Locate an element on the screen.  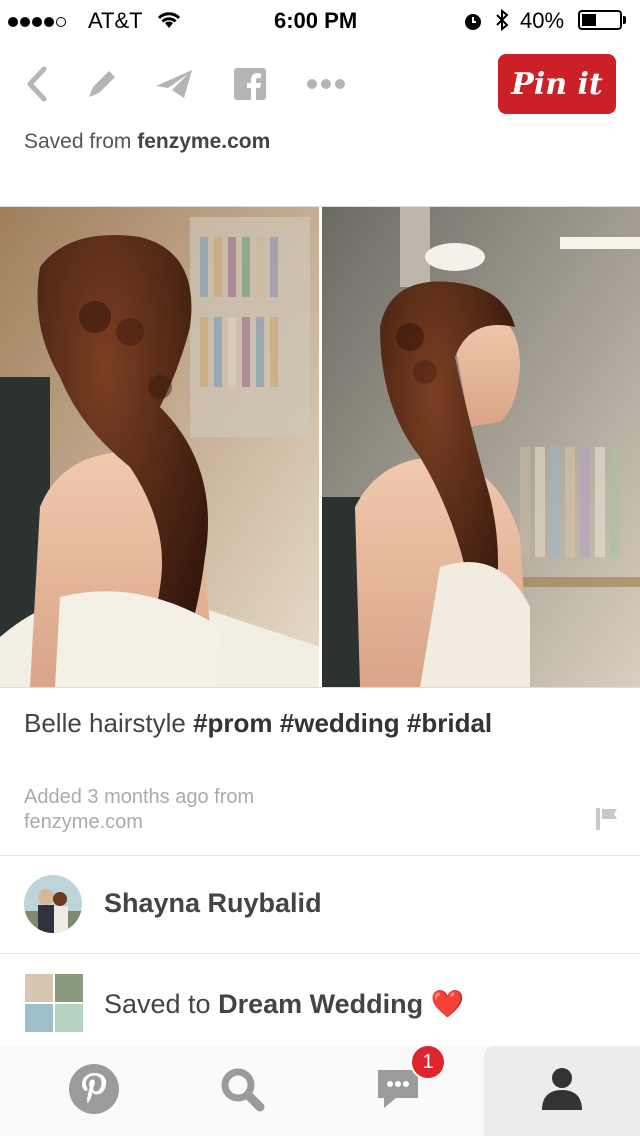
wifi-icon is located at coordinates (169, 22).